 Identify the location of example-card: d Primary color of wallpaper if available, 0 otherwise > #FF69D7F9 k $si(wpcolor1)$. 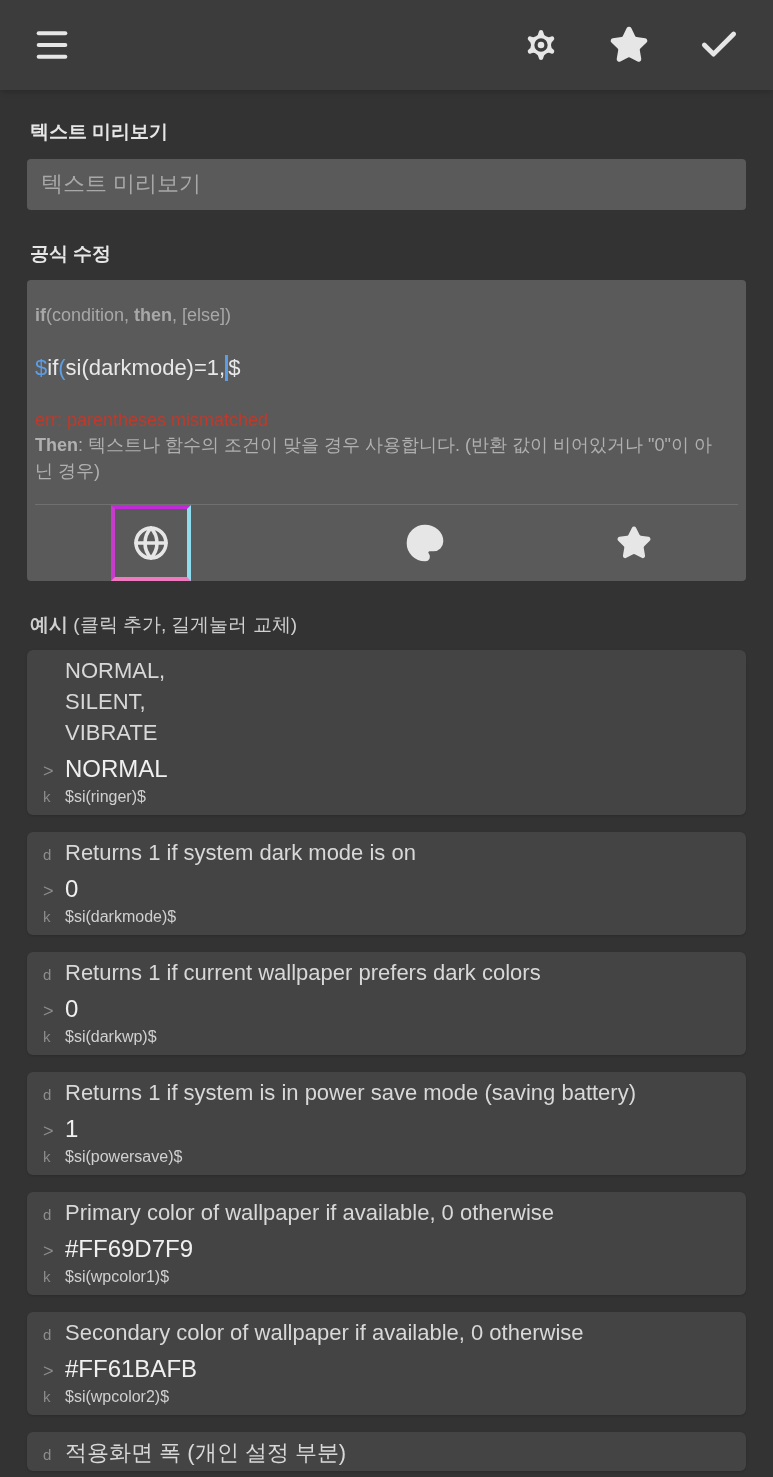
(386, 1243).